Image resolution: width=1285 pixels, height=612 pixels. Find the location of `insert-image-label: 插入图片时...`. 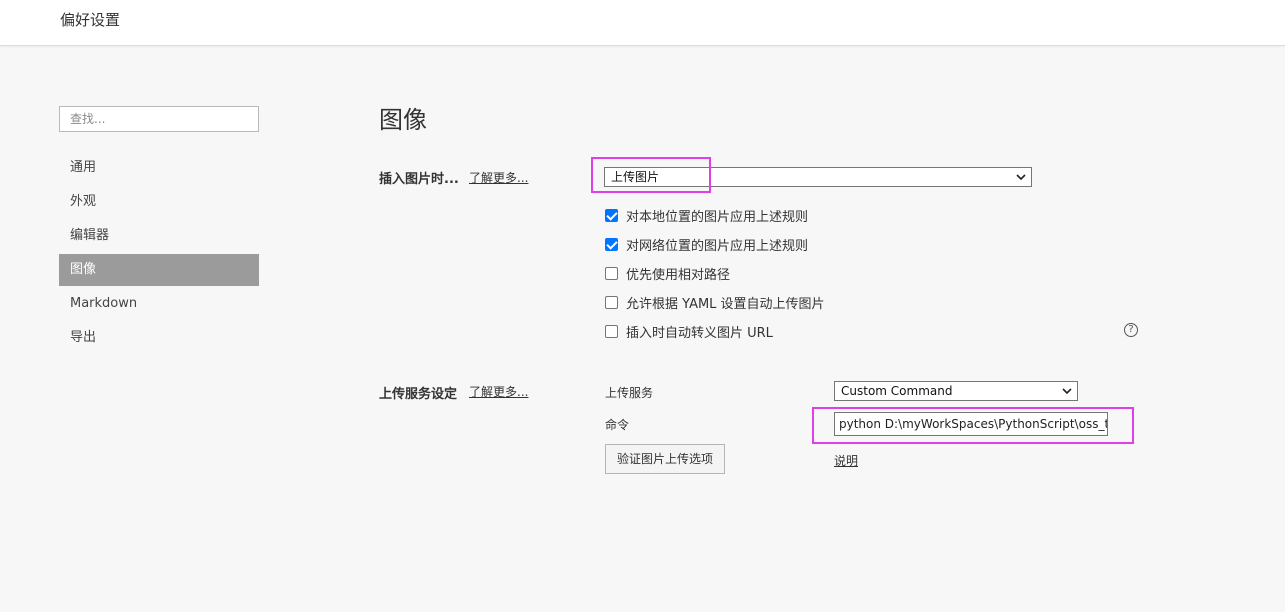

insert-image-label: 插入图片时... is located at coordinates (419, 179).